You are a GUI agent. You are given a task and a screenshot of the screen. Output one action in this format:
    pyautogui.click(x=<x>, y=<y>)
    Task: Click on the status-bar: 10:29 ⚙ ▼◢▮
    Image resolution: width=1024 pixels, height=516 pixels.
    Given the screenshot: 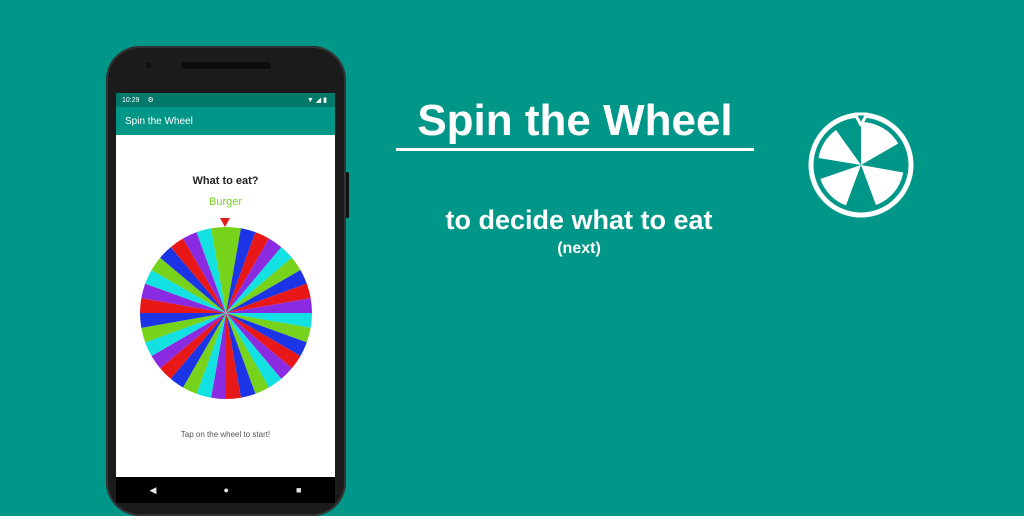 What is the action you would take?
    pyautogui.click(x=225, y=100)
    